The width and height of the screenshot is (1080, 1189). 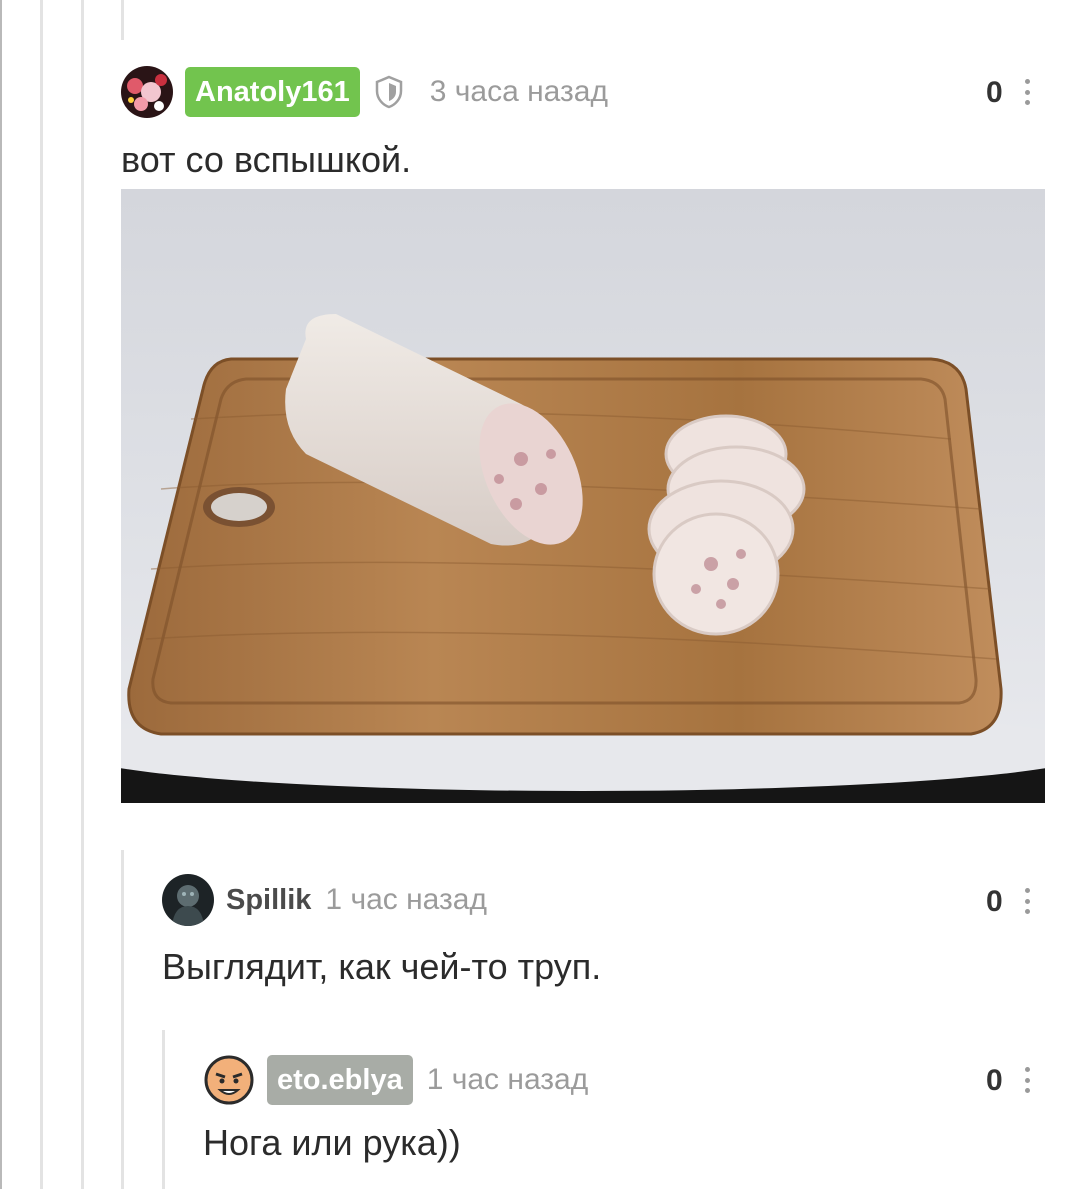 I want to click on username-badge: Anatoly161, so click(x=272, y=92).